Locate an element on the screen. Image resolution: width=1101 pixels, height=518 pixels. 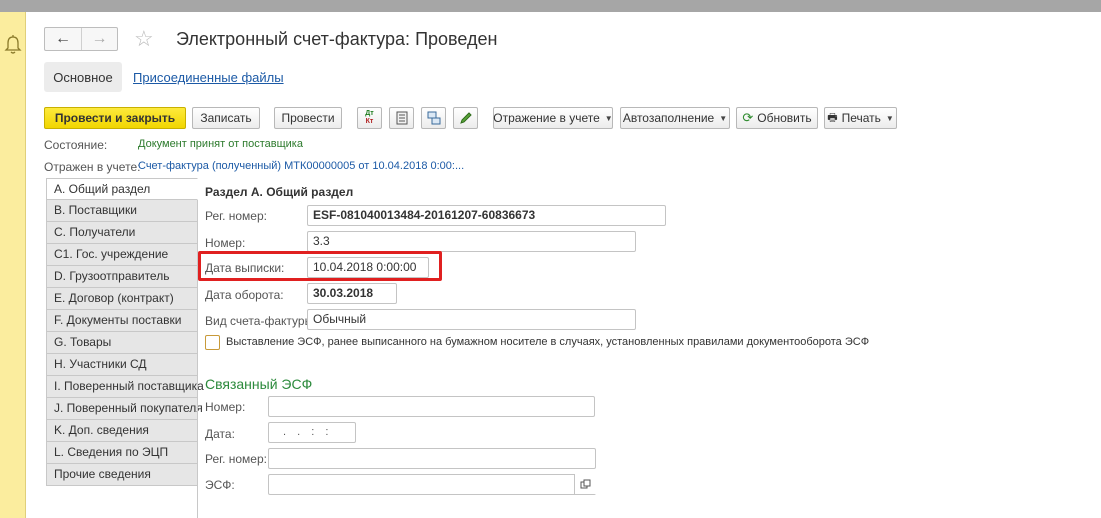
open-selection-button is located at coordinates (585, 484).